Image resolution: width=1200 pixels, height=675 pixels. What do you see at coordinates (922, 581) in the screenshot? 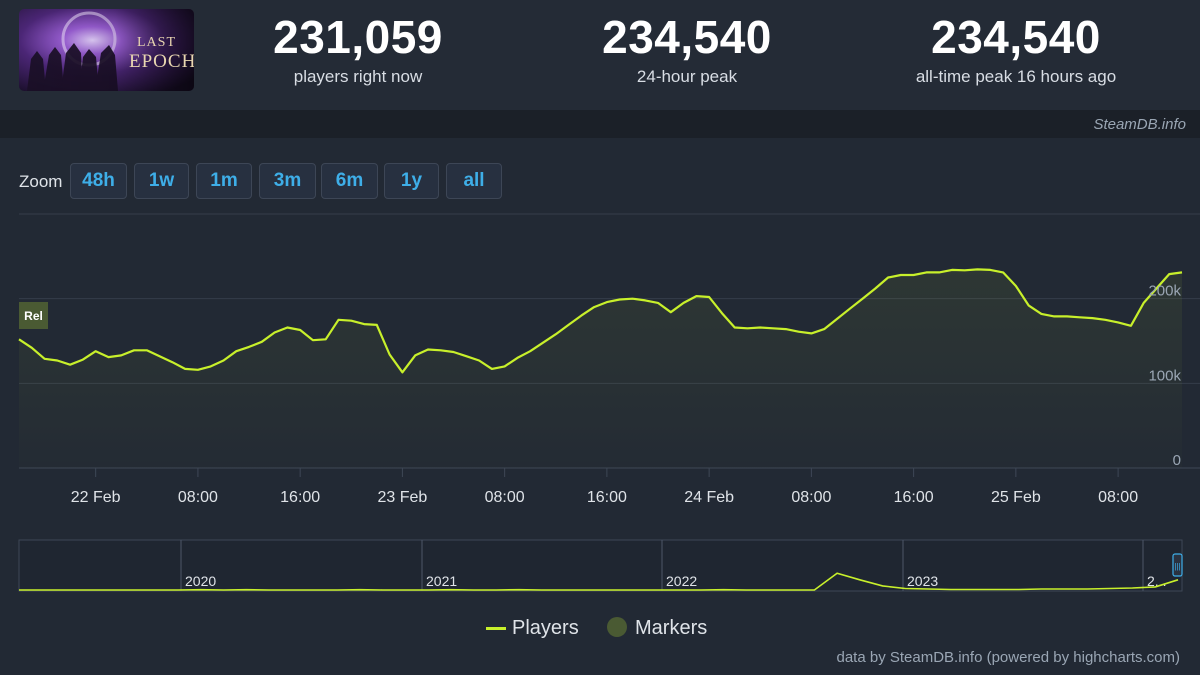
I see `navigator-year-label: 2023` at bounding box center [922, 581].